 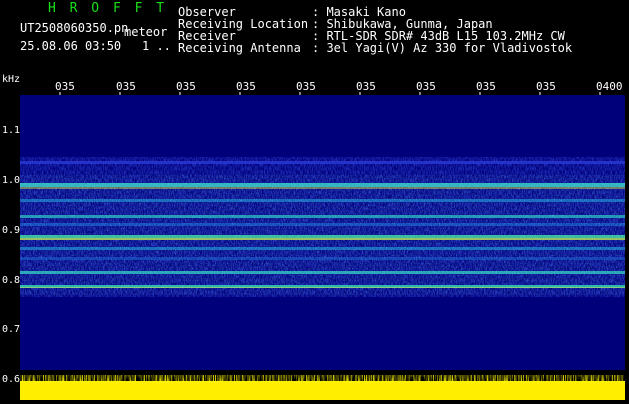 I want to click on axis-unit-label: kHz, so click(x=11, y=79).